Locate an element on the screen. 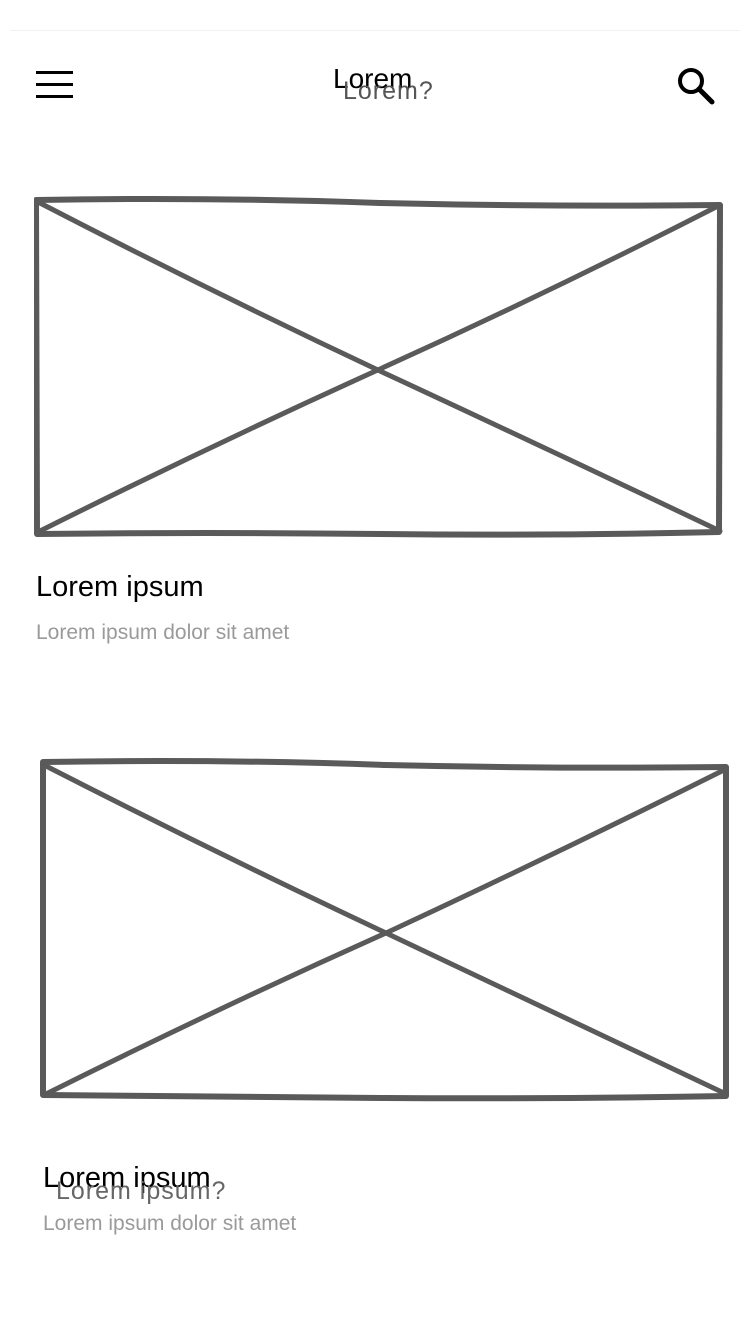  search-button is located at coordinates (696, 86).